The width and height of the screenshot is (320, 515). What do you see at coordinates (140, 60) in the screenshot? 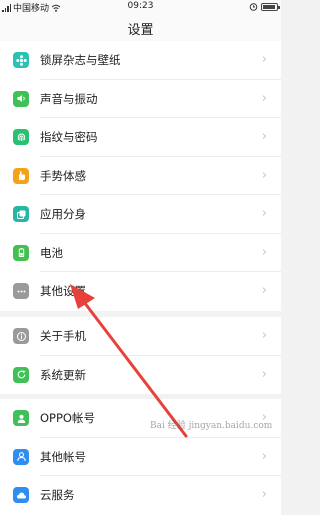
I see `settings-row: 锁屏杂志与壁纸 ›` at bounding box center [140, 60].